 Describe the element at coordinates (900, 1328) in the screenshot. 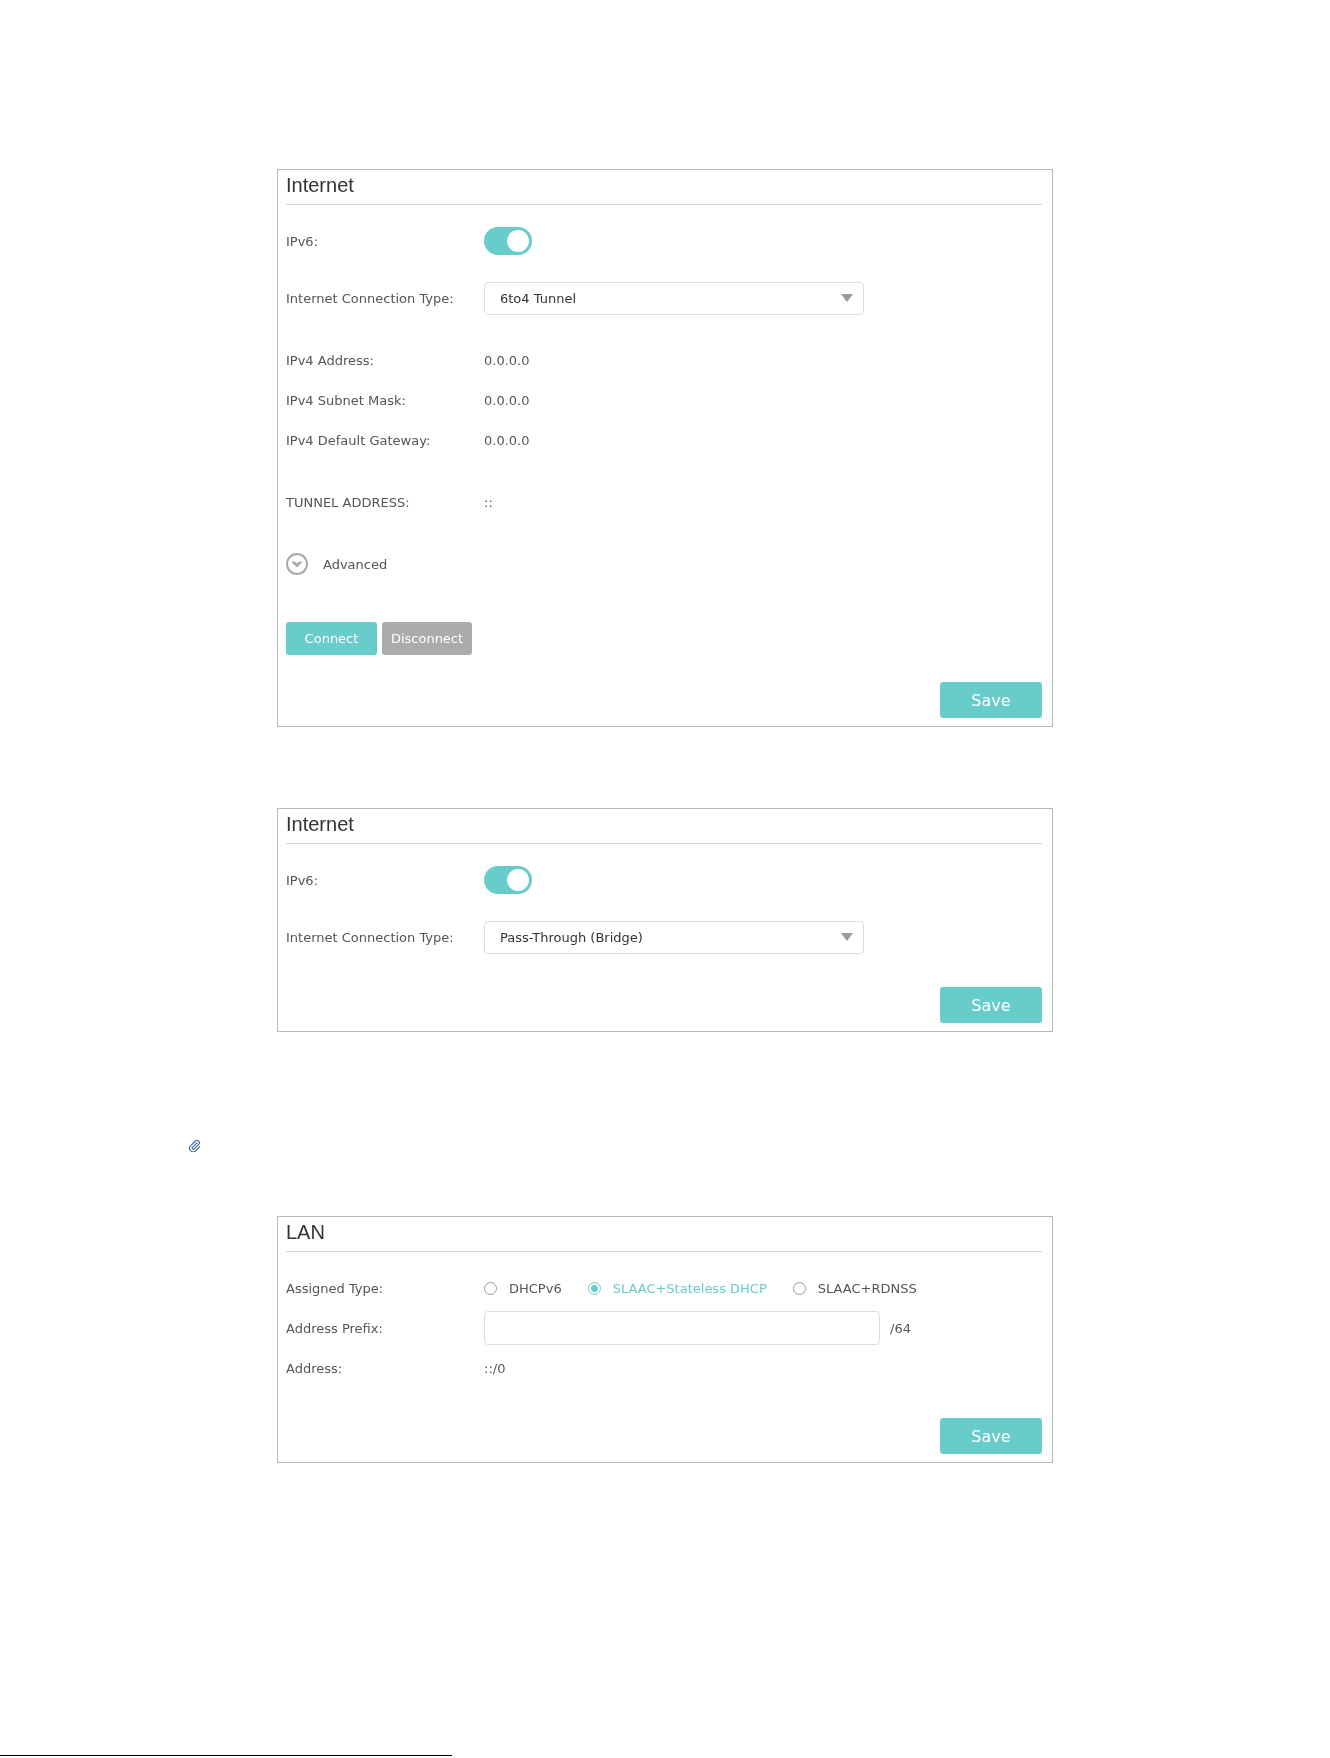

I see `field-suffix: /64` at that location.